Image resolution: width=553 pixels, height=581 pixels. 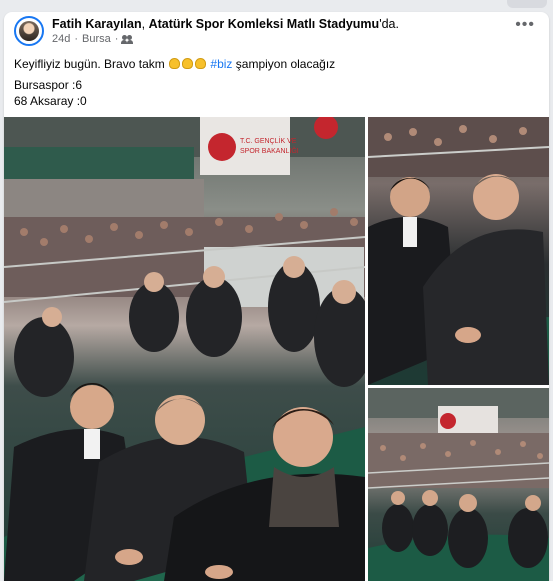 I want to click on post-text-after: şampiyon olacağız, so click(x=284, y=64).